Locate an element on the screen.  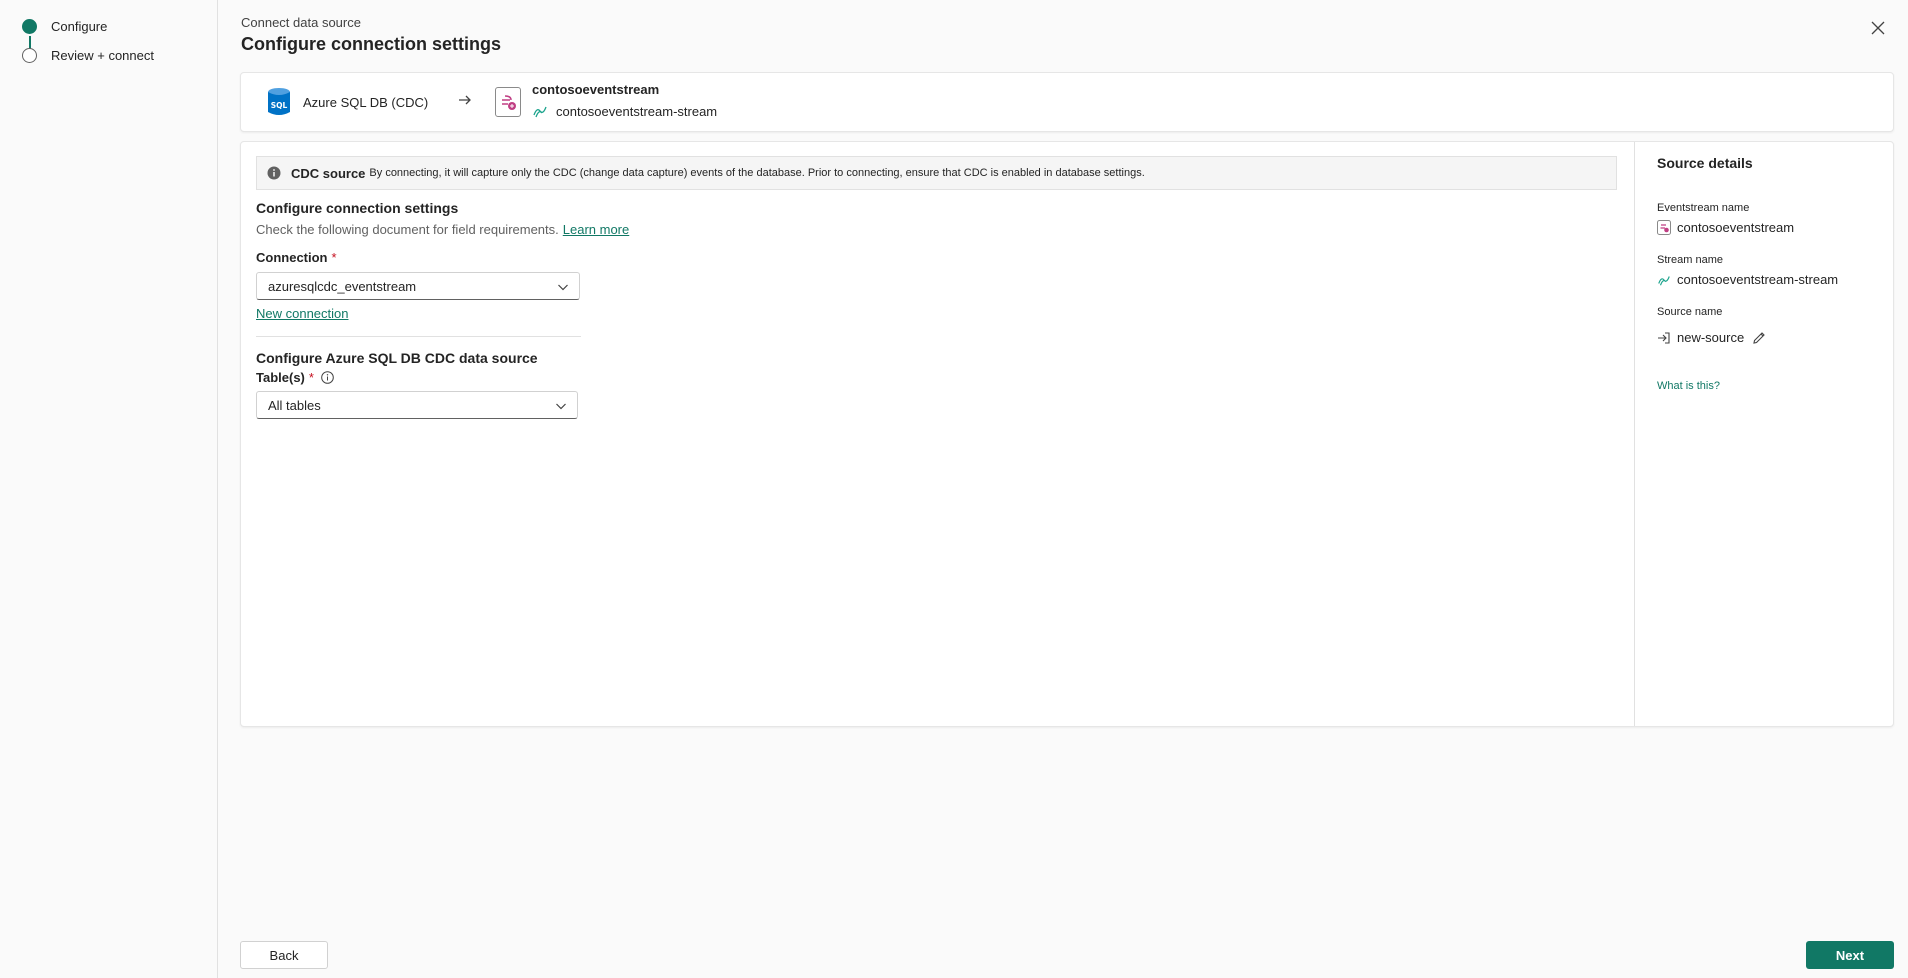
connection-dropdown-value: azuresqlcdc_eventstream is located at coordinates (342, 286).